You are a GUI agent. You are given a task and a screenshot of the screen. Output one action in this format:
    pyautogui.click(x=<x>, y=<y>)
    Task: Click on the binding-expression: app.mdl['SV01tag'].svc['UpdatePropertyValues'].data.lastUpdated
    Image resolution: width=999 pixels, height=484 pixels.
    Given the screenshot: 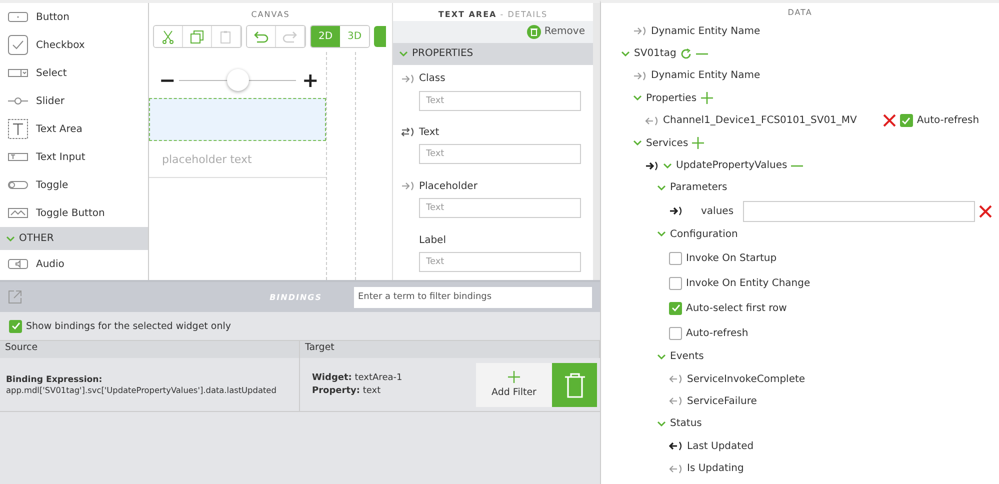 What is the action you would take?
    pyautogui.click(x=142, y=389)
    